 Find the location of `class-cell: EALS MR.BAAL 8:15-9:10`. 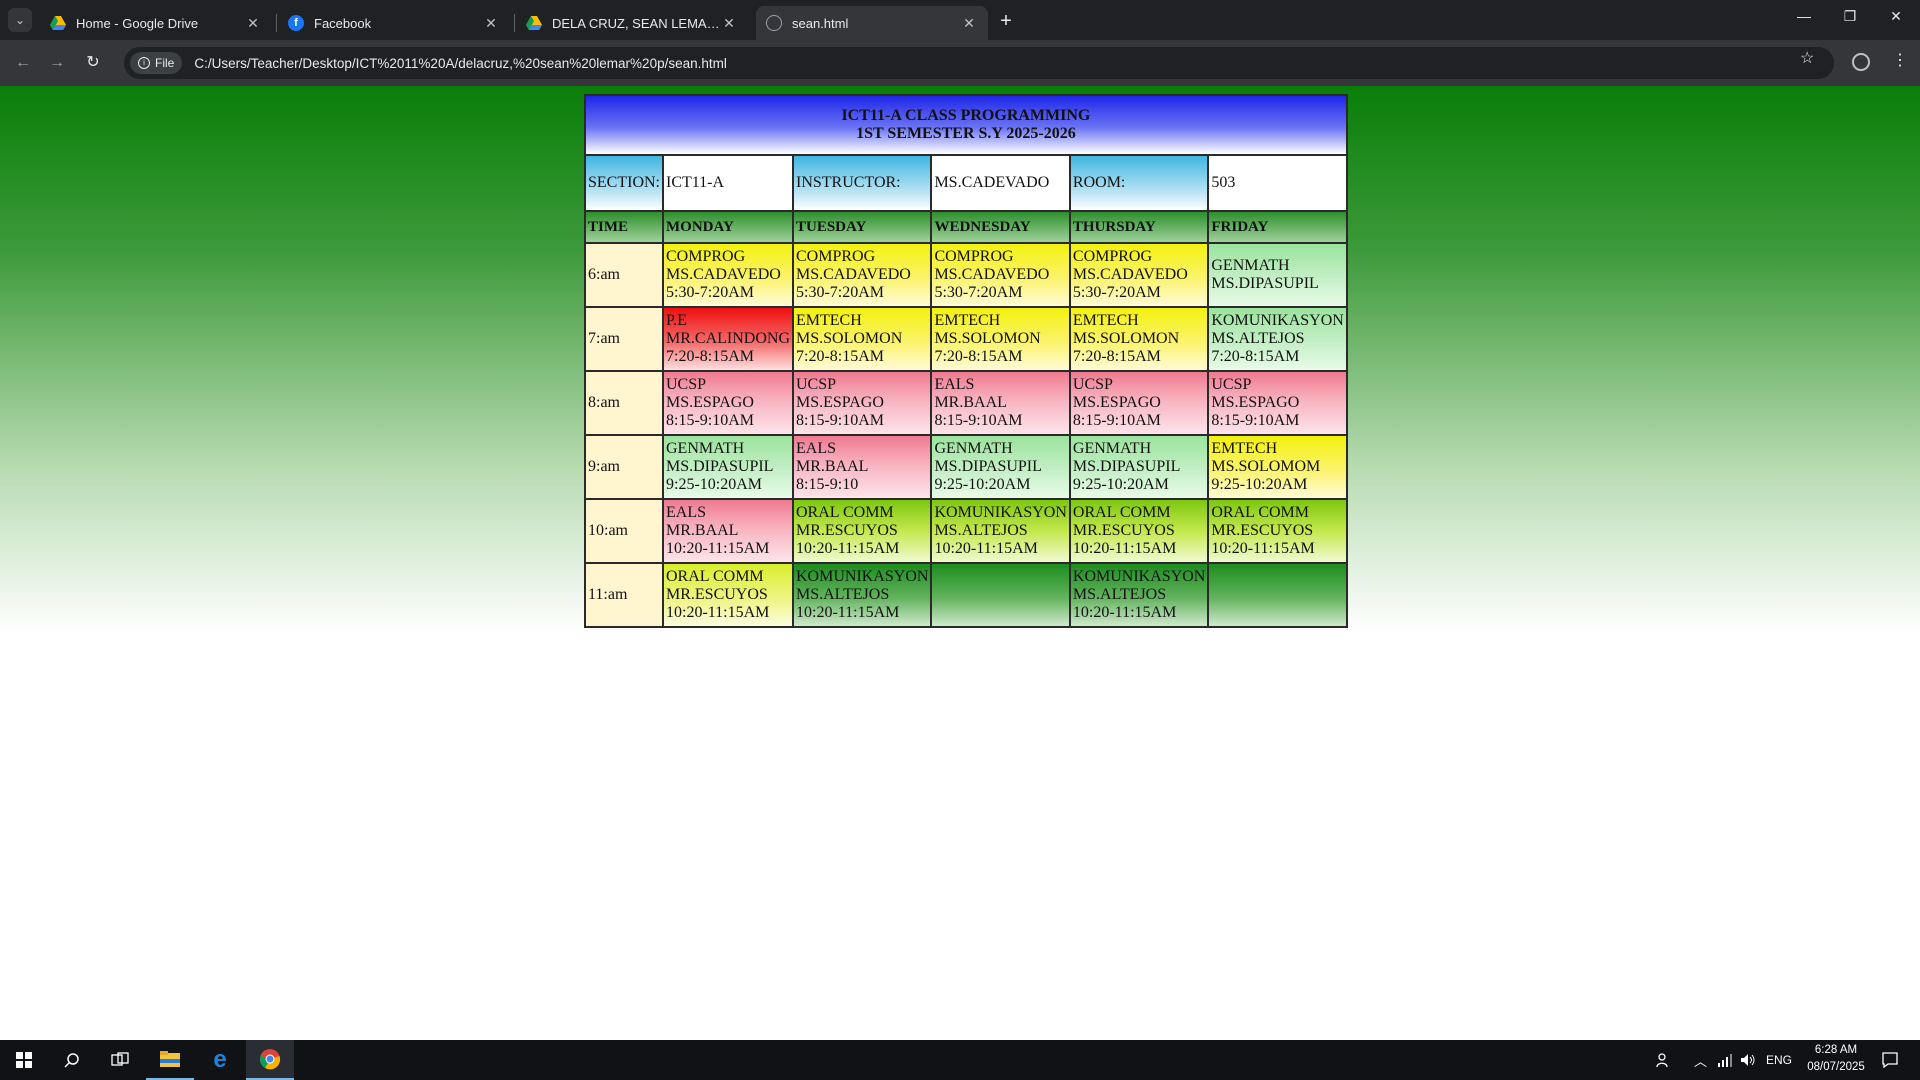

class-cell: EALS MR.BAAL 8:15-9:10 is located at coordinates (862, 467).